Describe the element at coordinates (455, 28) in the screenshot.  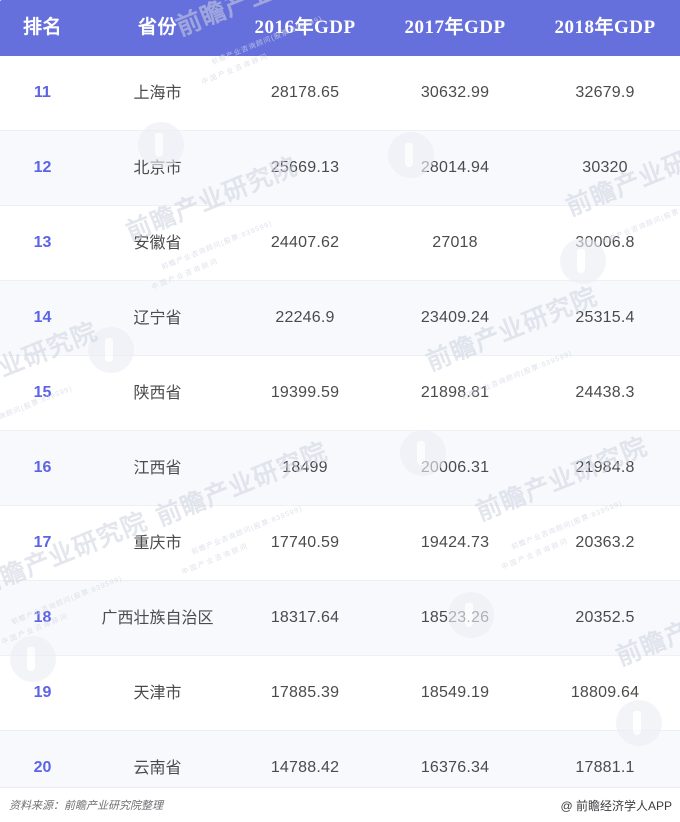
I see `column-header-gdp-2017: 2017年GDP` at that location.